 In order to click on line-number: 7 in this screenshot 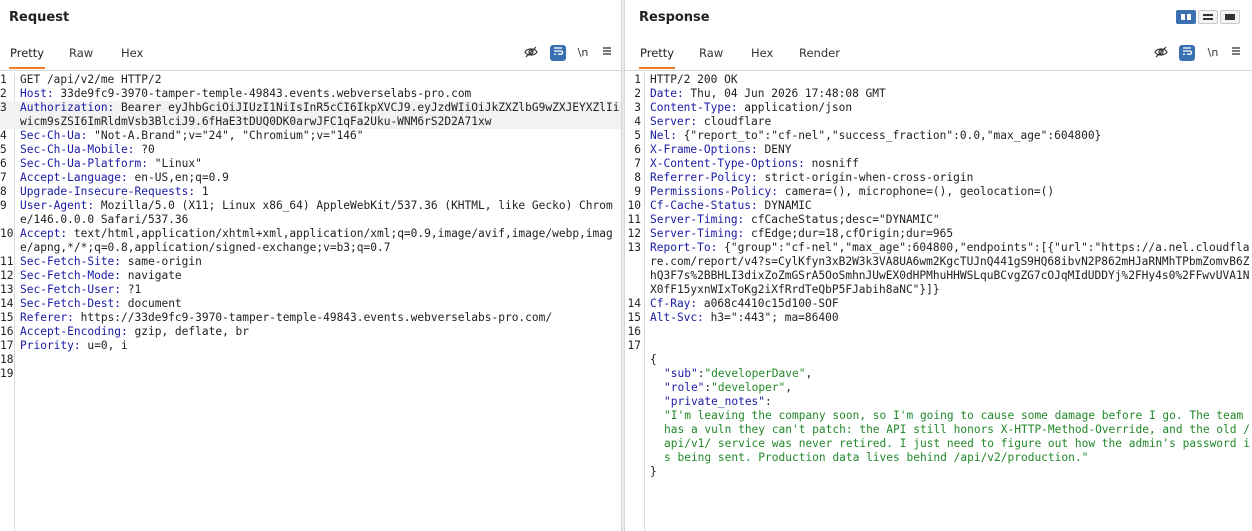, I will do `click(3, 177)`.